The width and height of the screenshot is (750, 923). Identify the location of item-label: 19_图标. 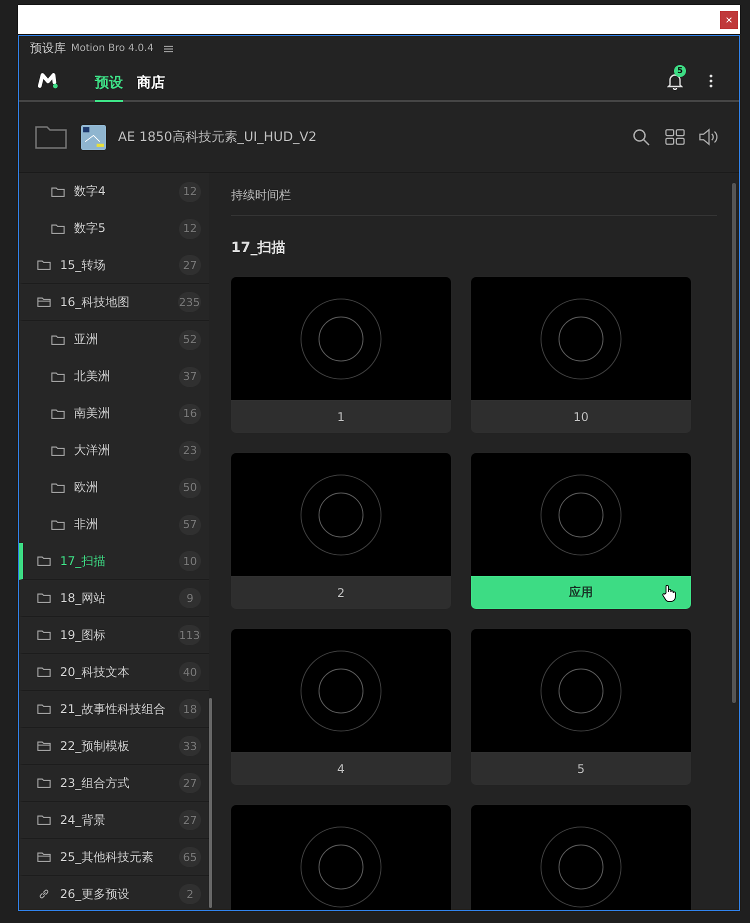
(83, 635).